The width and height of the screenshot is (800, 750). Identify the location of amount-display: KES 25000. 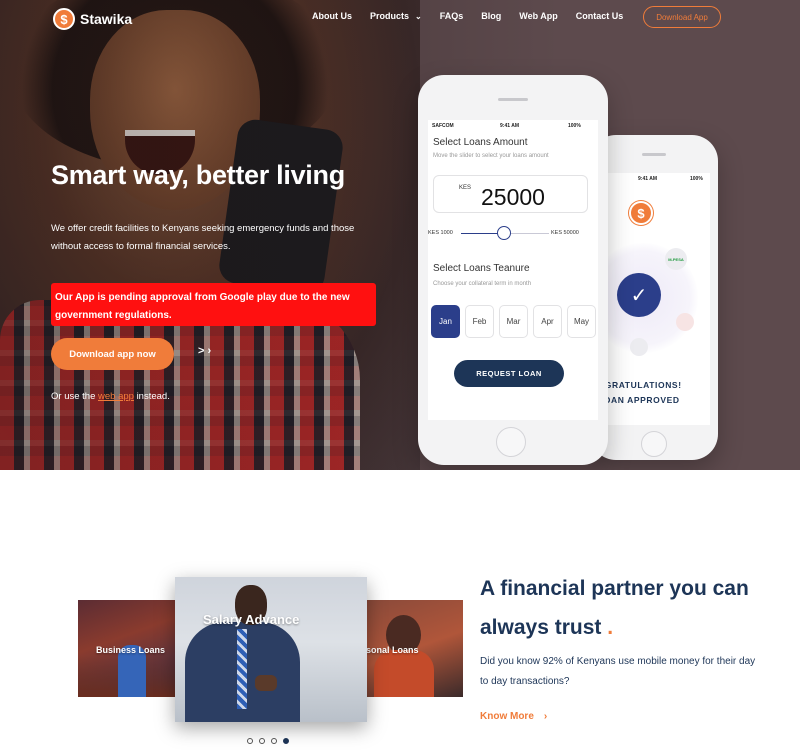
(510, 194).